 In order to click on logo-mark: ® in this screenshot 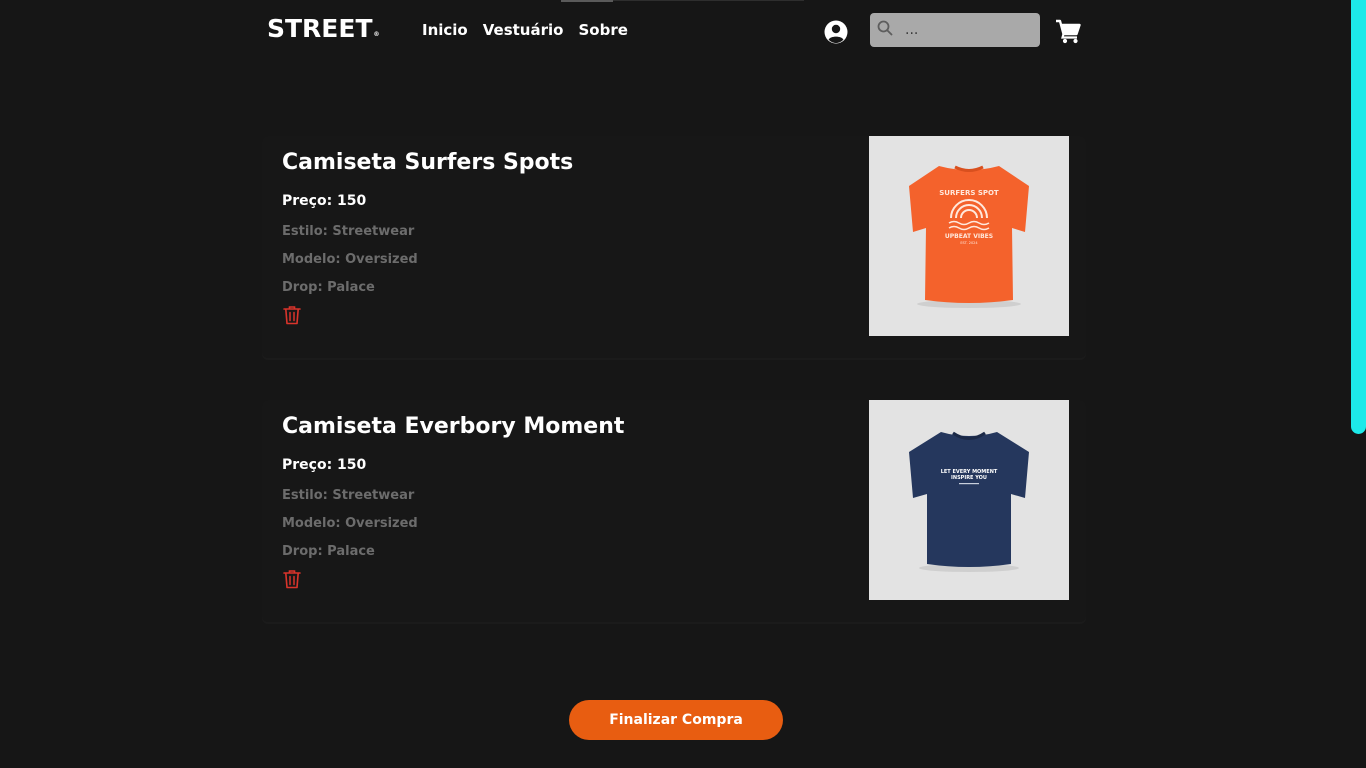, I will do `click(376, 34)`.